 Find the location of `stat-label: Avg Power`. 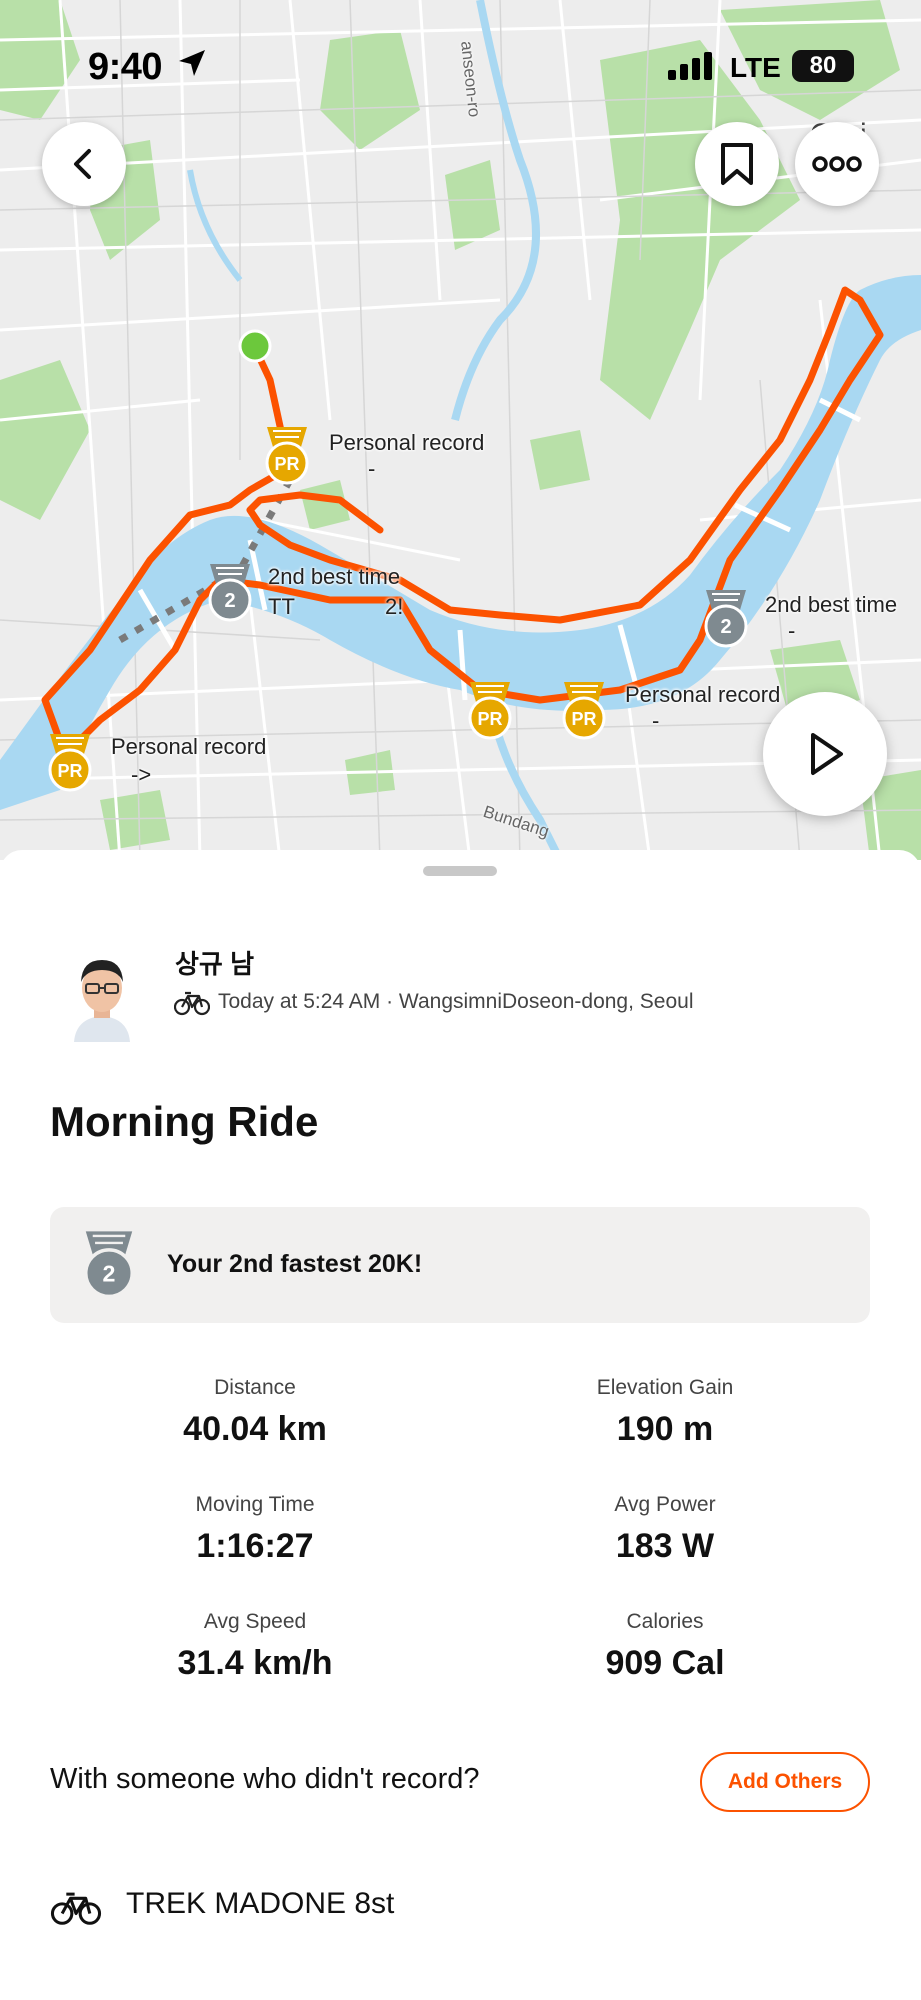

stat-label: Avg Power is located at coordinates (665, 1504).